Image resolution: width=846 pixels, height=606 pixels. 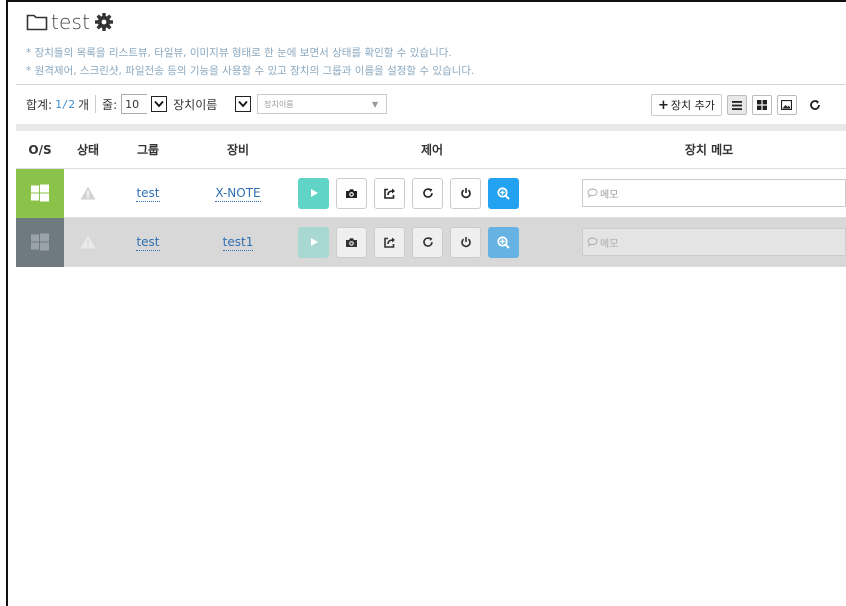 I want to click on device-link: test1, so click(x=238, y=243).